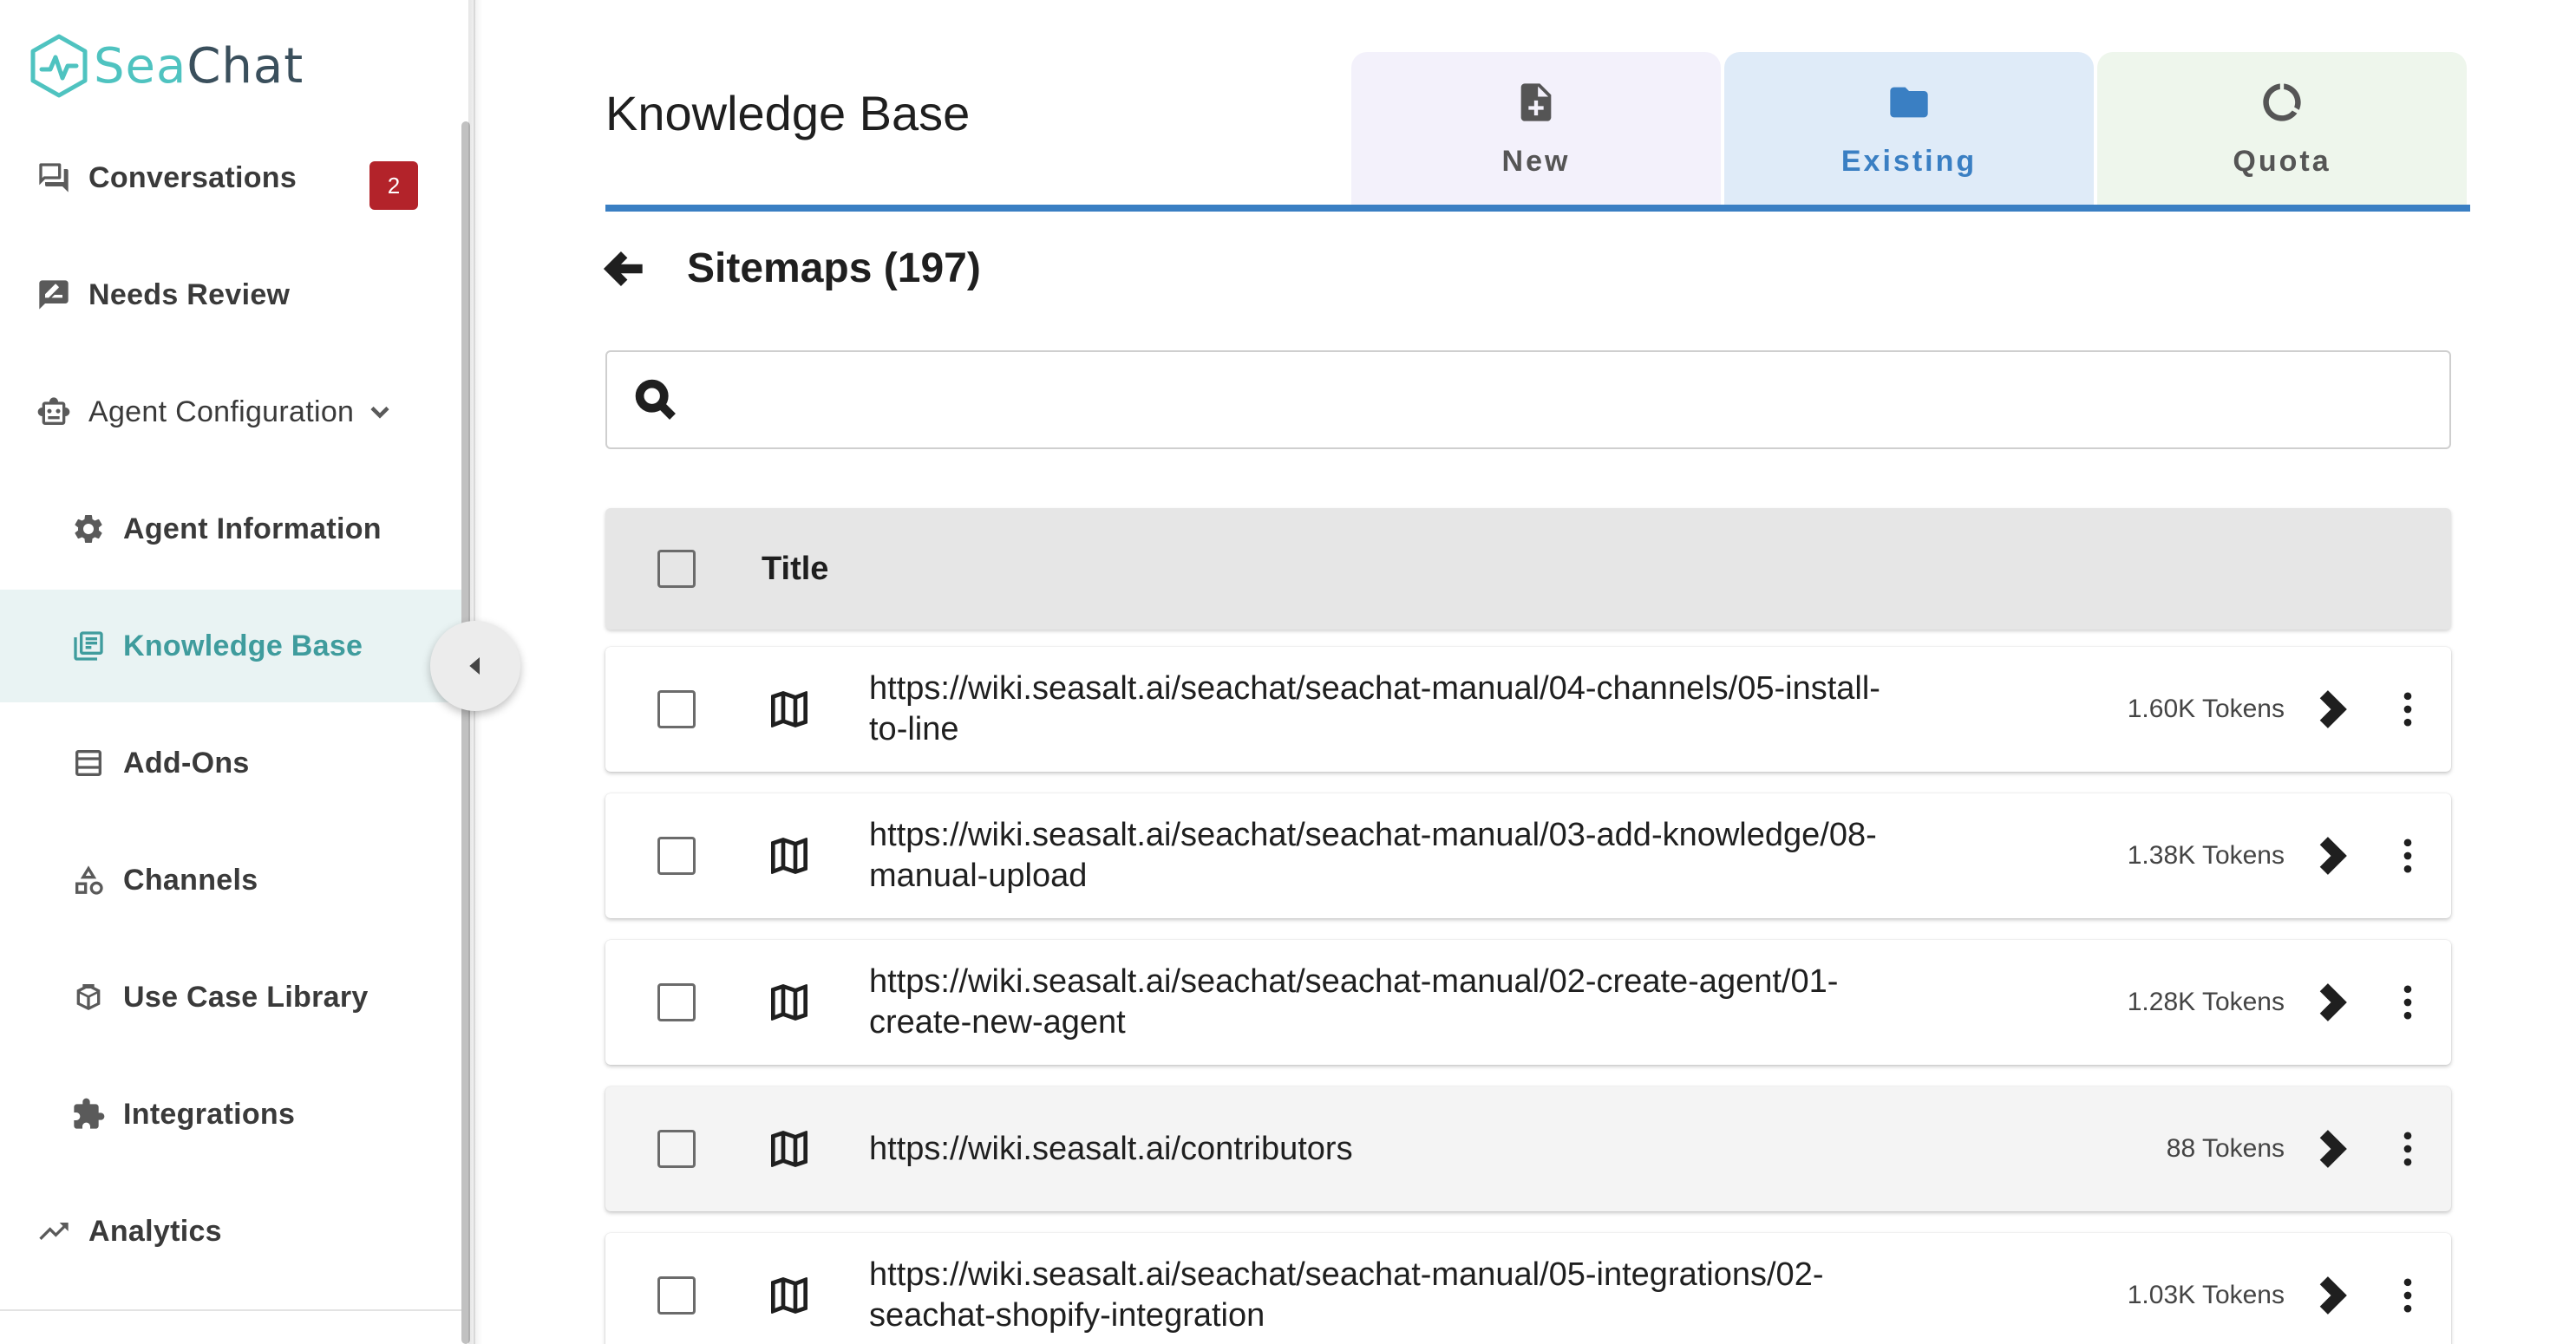 Image resolution: width=2576 pixels, height=1344 pixels. I want to click on sidebar-item-label: Use Case Library, so click(246, 997).